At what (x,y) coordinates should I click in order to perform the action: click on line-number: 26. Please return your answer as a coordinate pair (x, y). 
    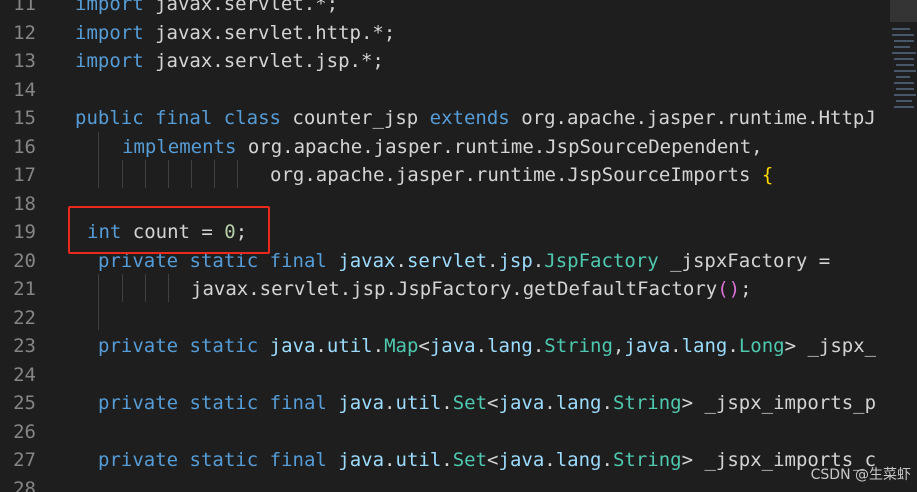
    Looking at the image, I should click on (24, 431).